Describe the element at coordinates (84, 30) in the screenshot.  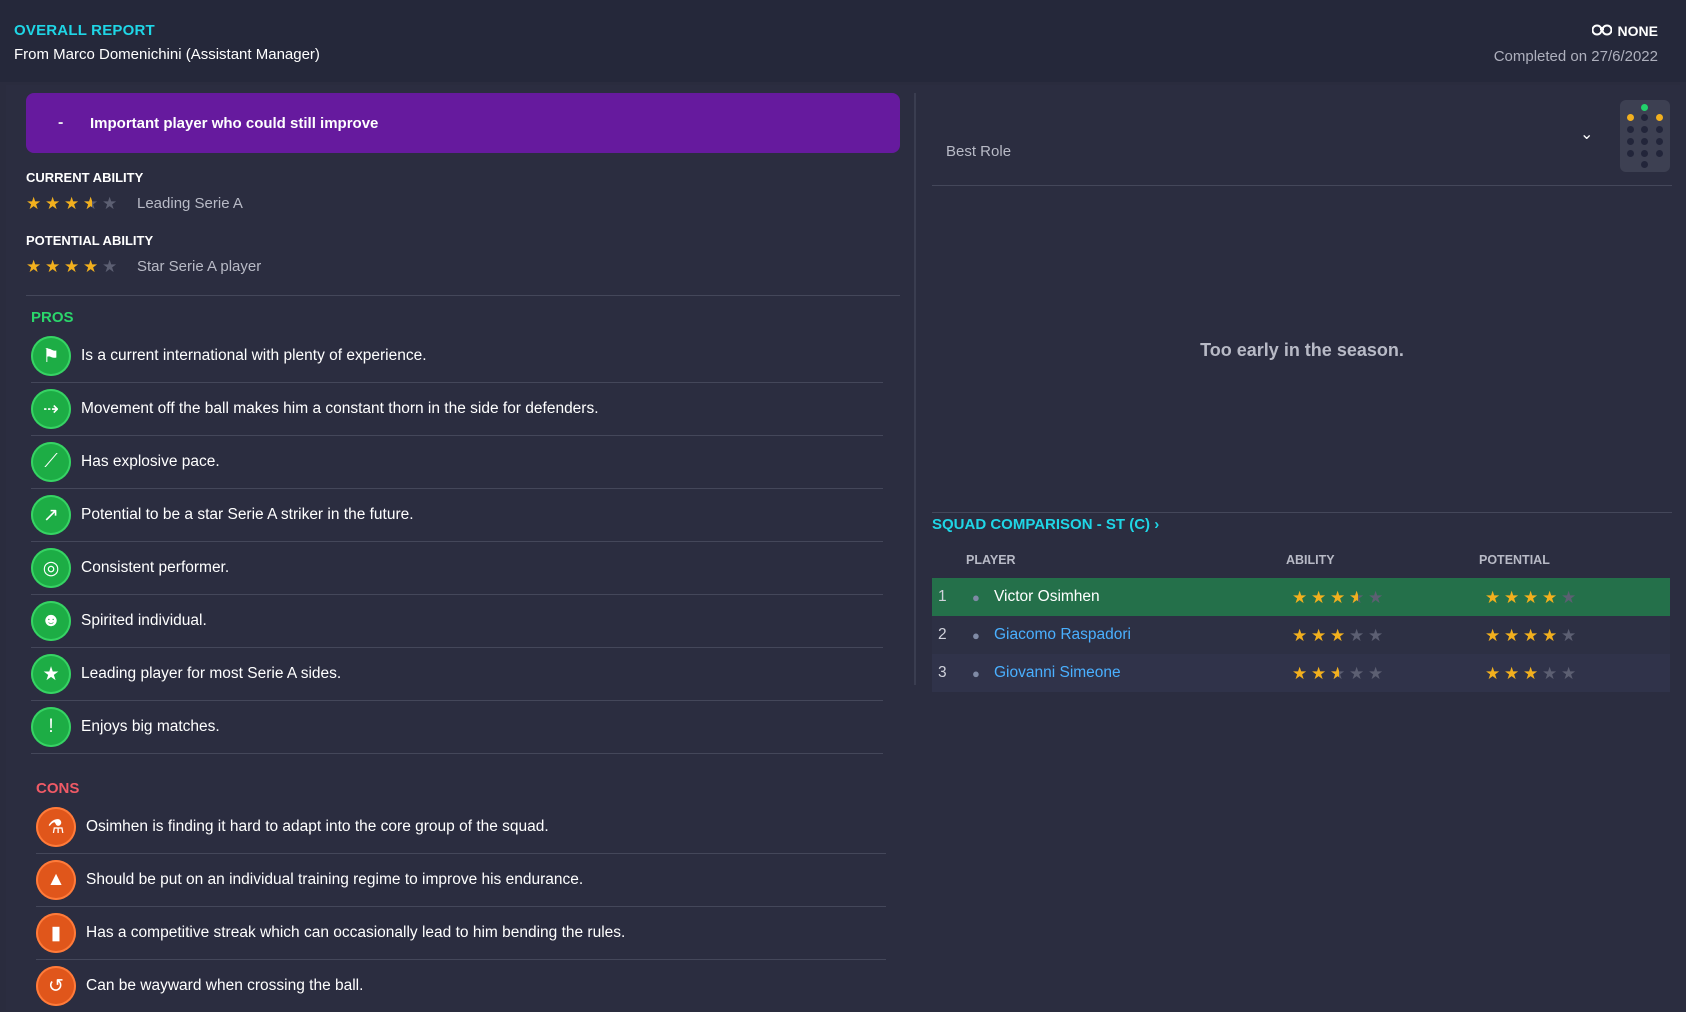
I see `report-title: OVERALL REPORT` at that location.